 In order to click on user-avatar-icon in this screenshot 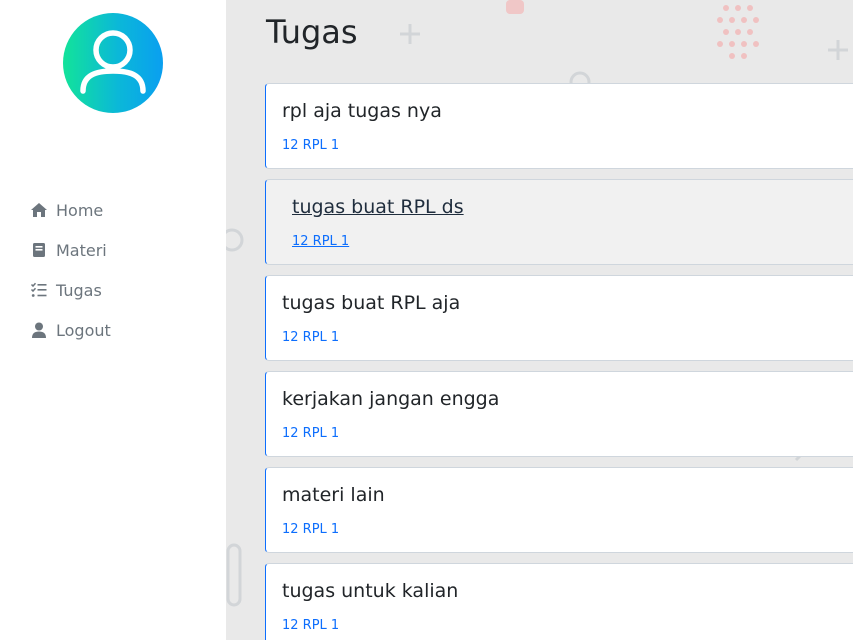, I will do `click(113, 62)`.